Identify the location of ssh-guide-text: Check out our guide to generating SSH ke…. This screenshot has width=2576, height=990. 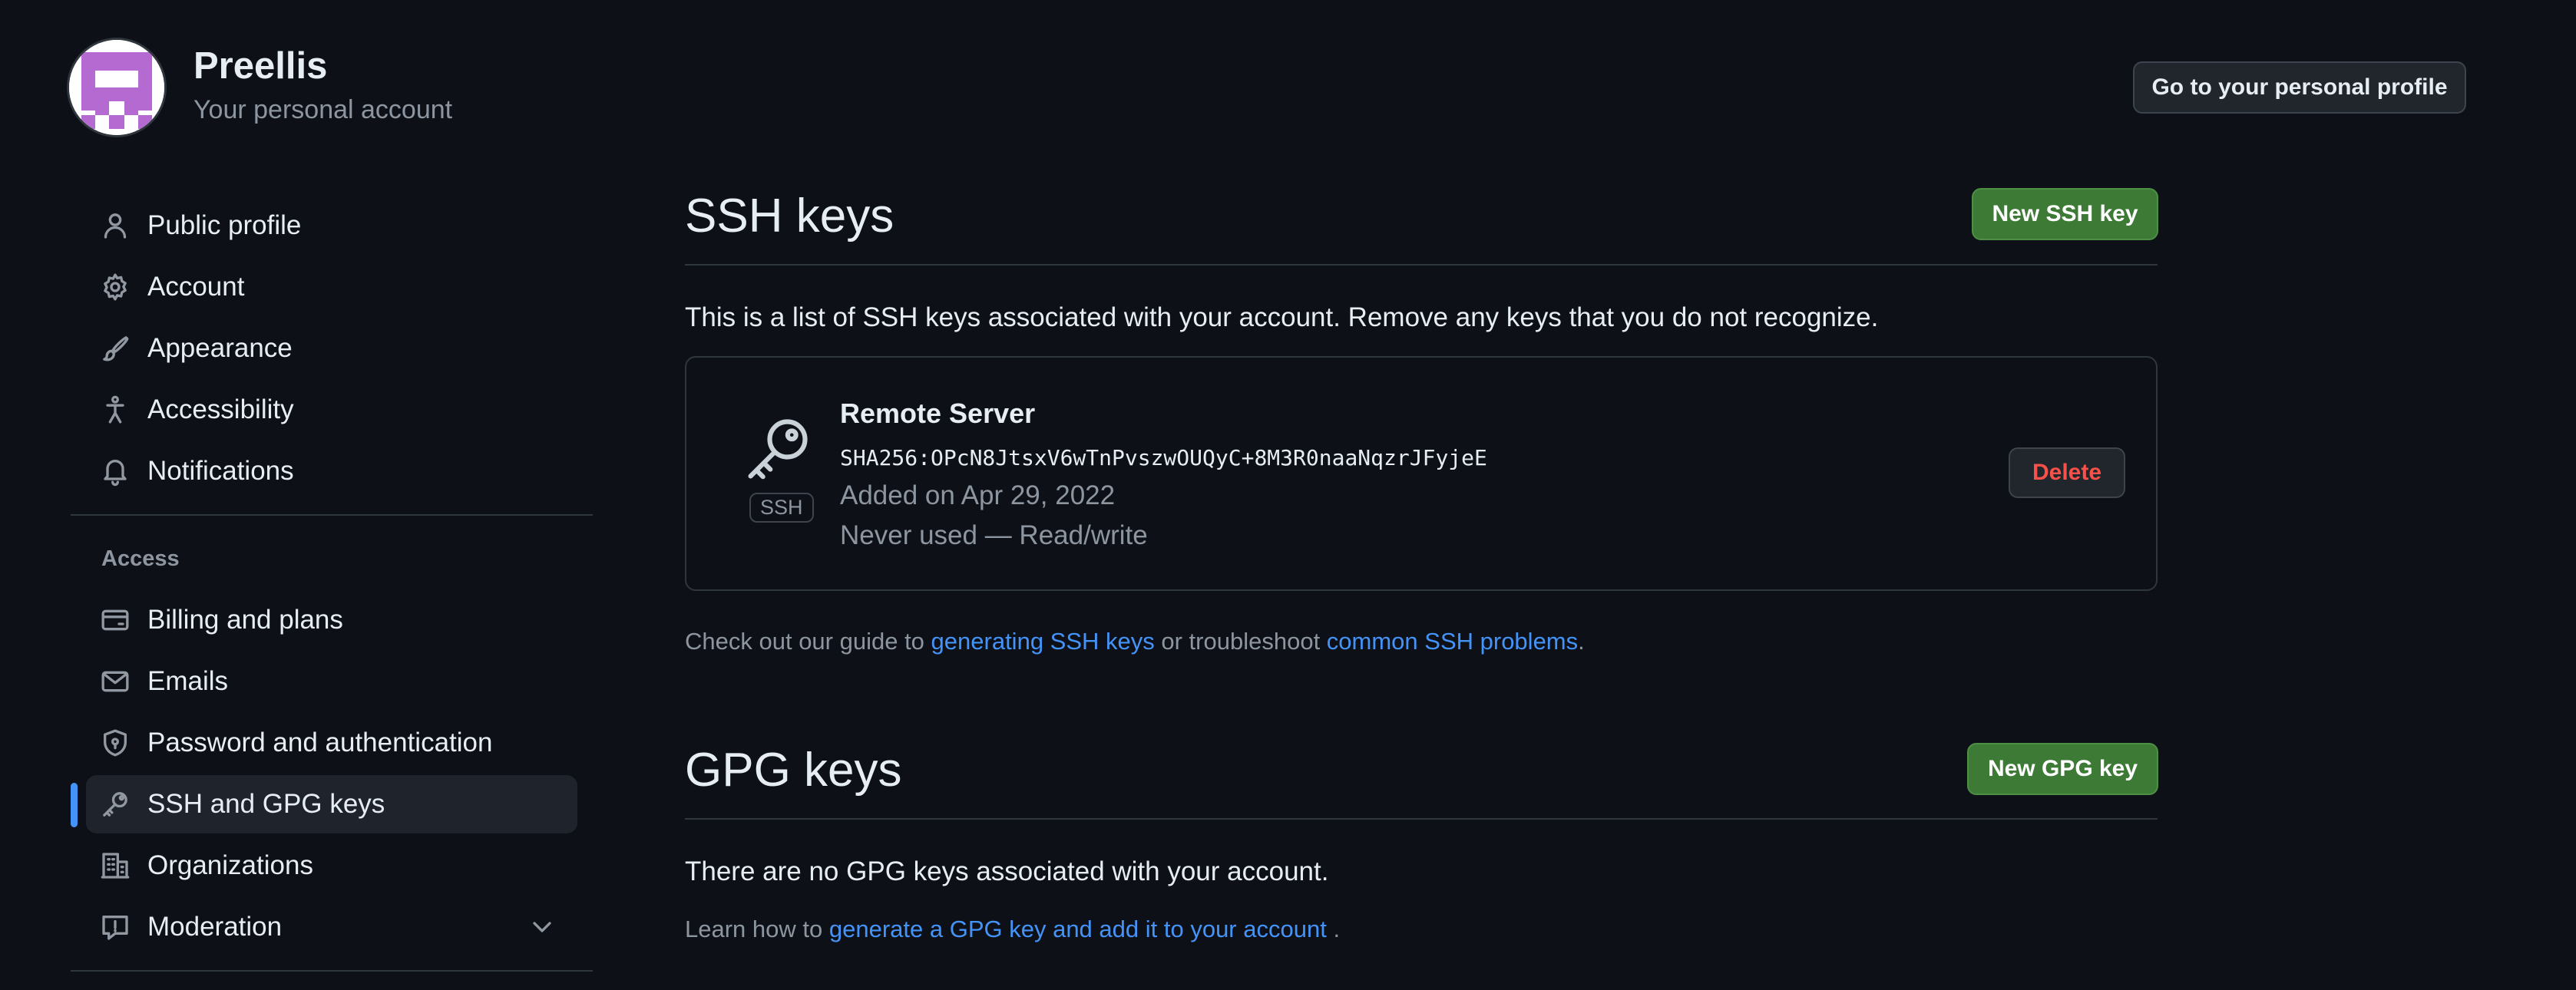
(1135, 641).